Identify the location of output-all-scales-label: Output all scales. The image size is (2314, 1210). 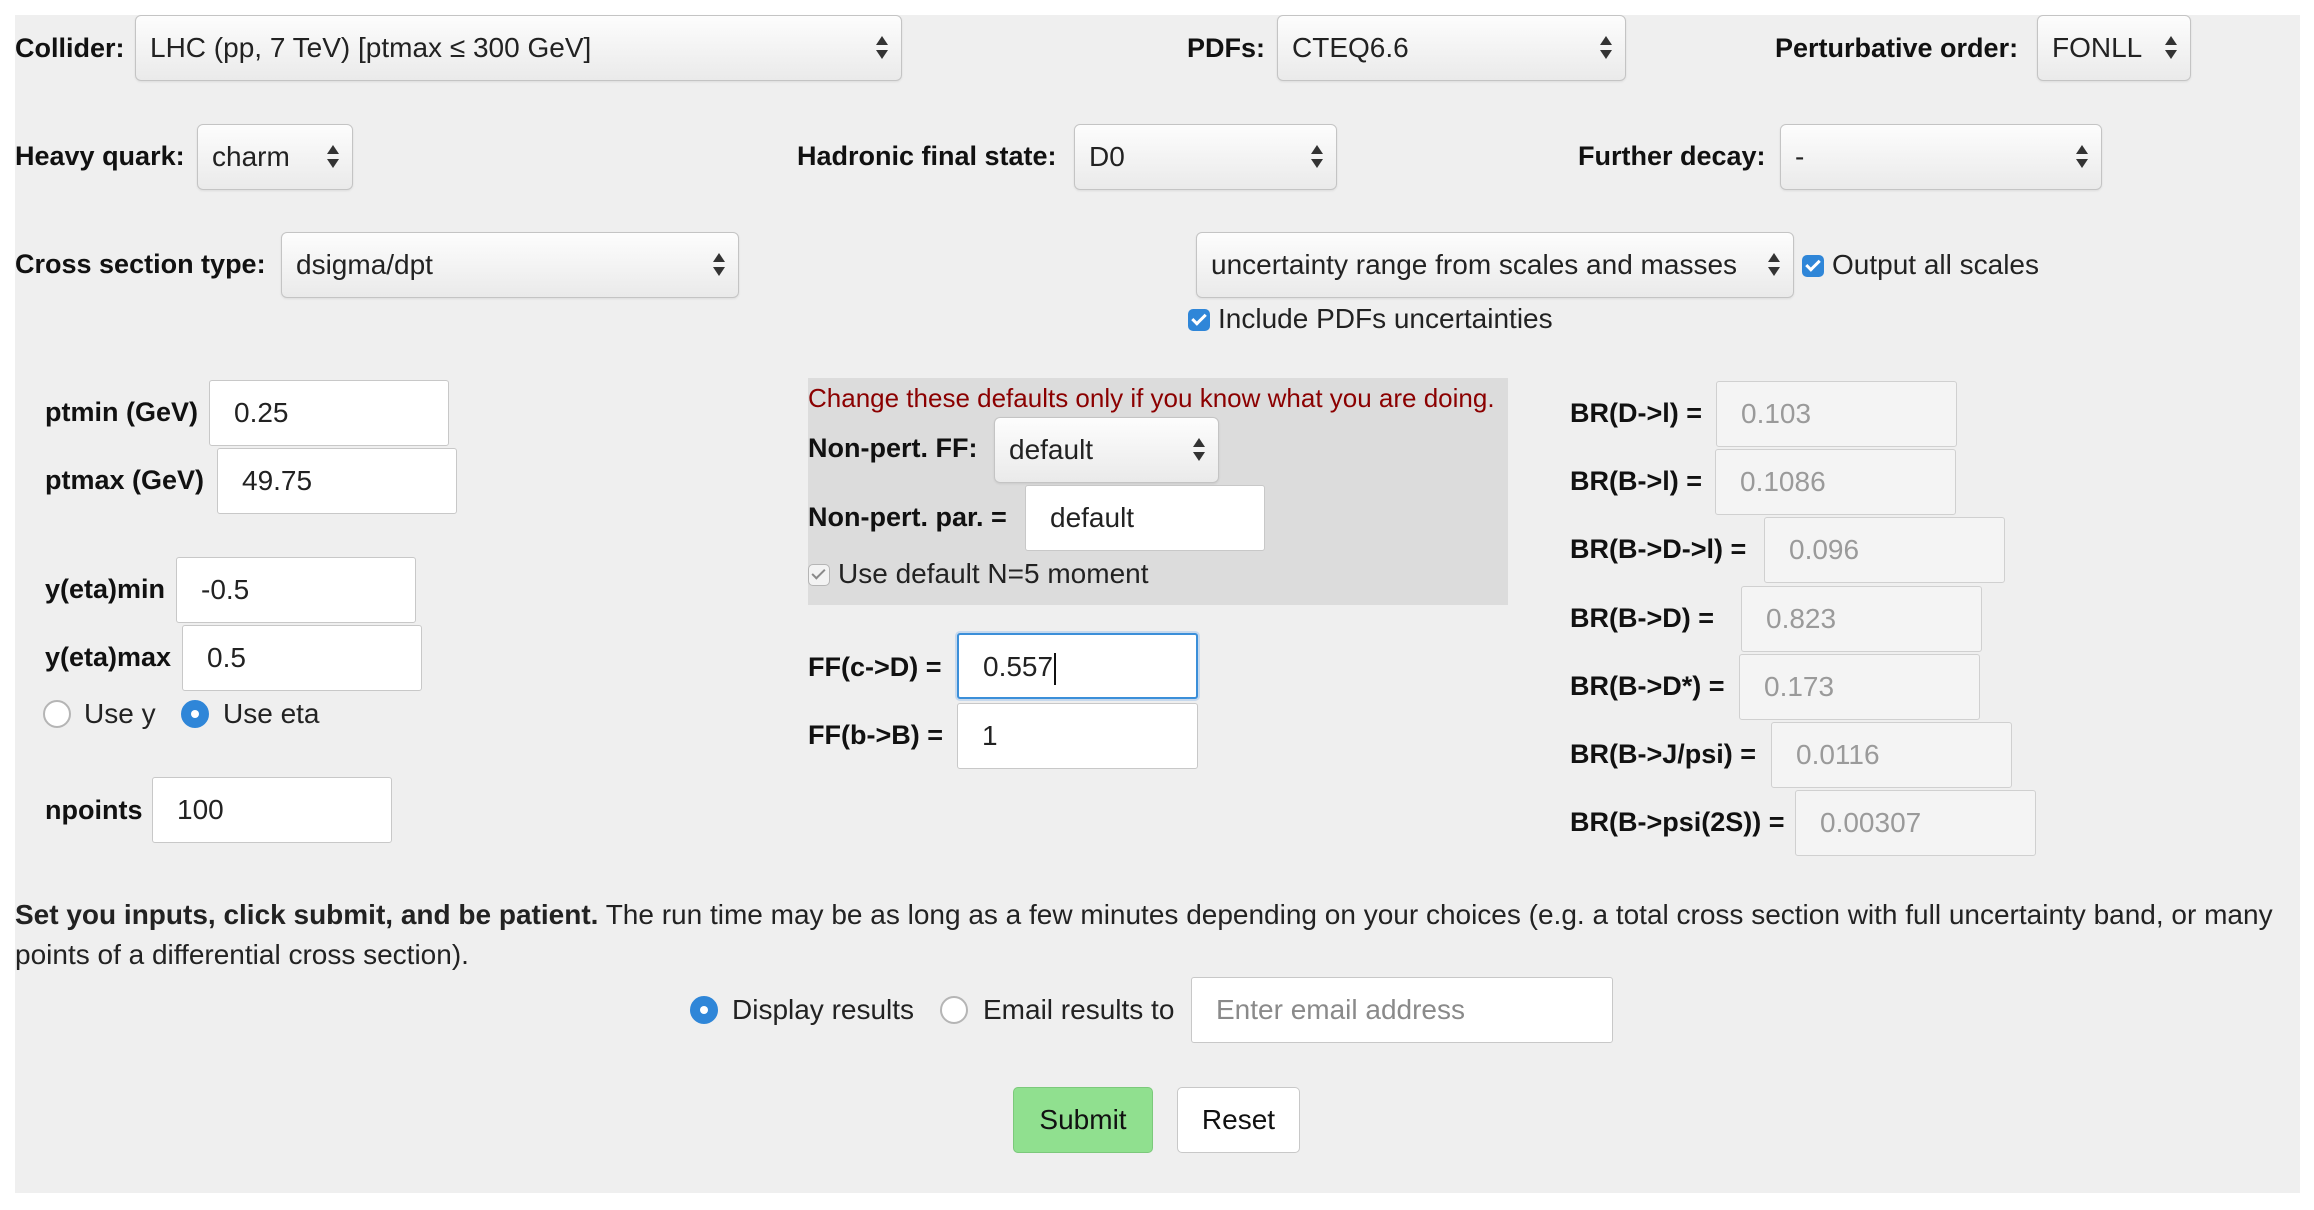
(1935, 264).